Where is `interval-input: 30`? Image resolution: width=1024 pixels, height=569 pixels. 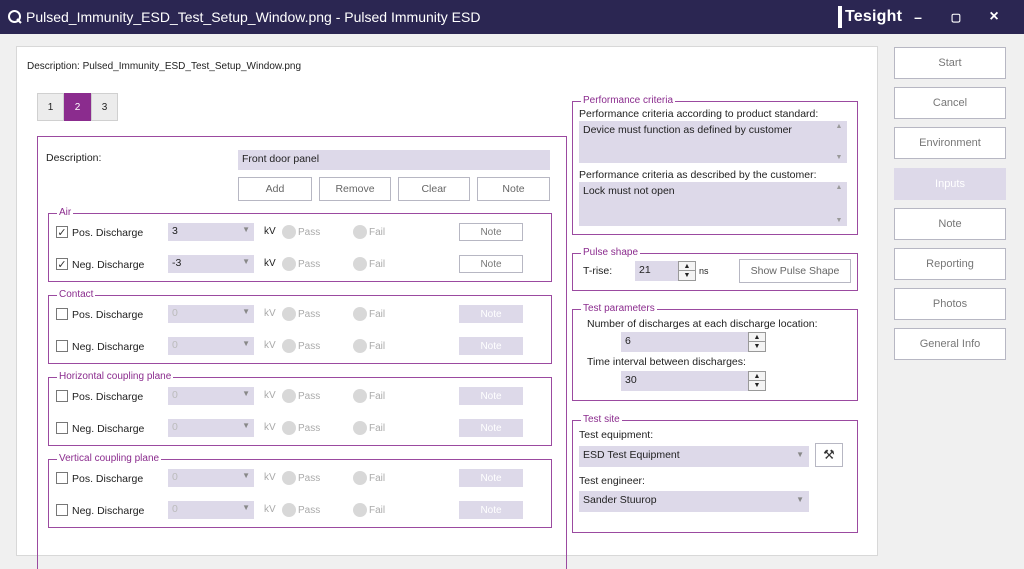 interval-input: 30 is located at coordinates (685, 381).